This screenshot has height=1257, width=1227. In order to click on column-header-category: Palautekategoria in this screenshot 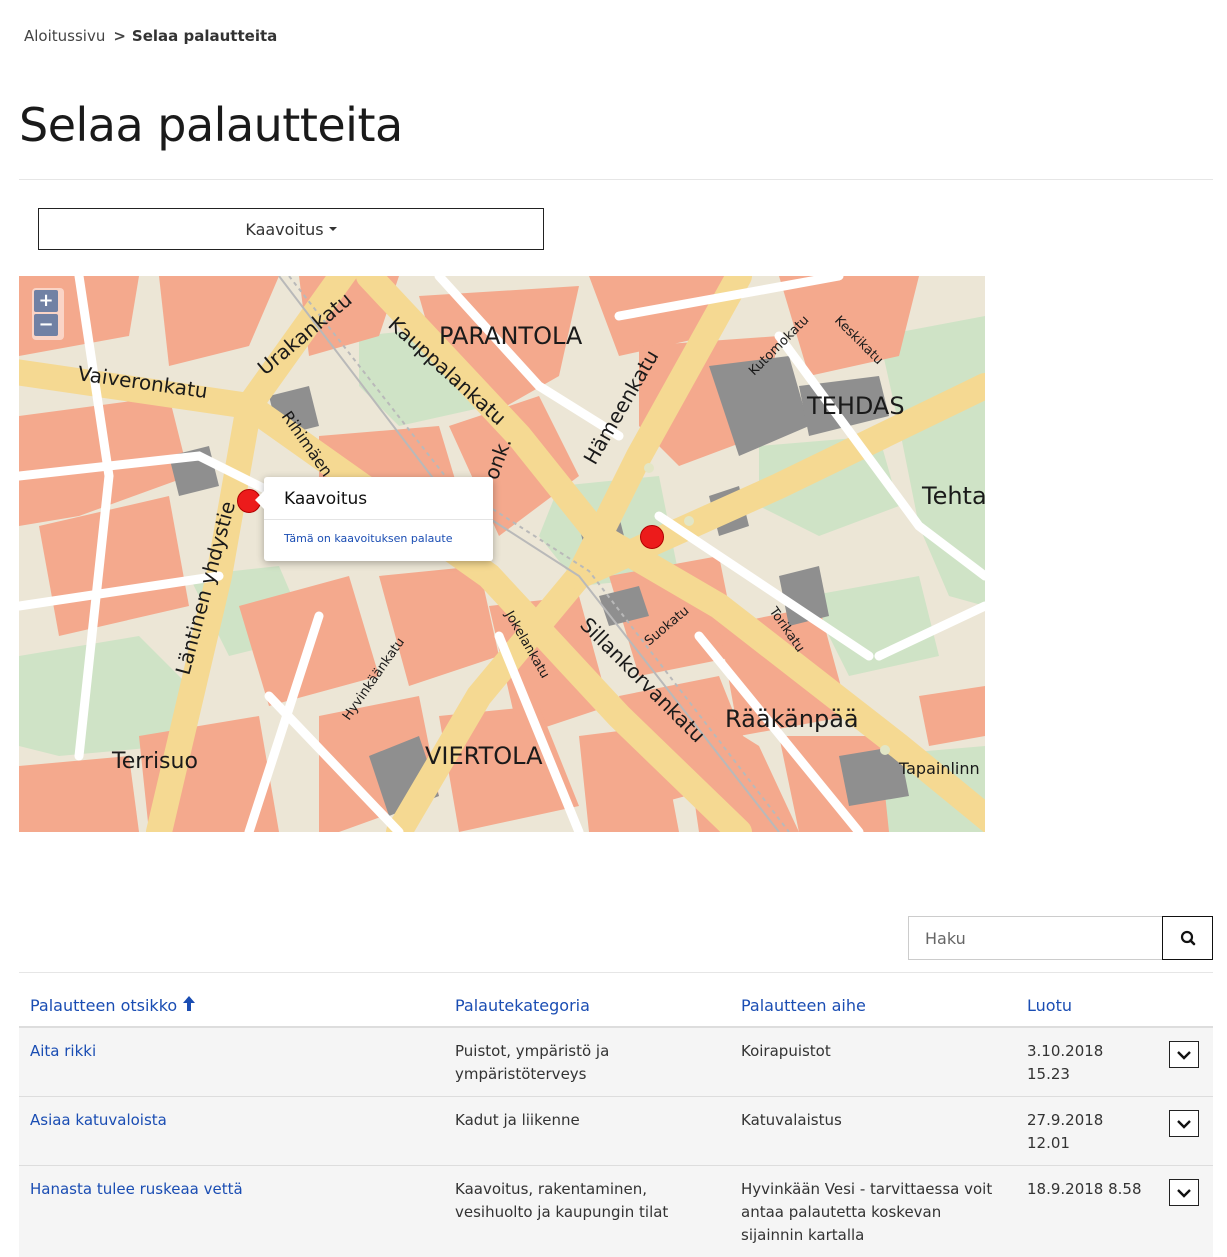, I will do `click(587, 1005)`.